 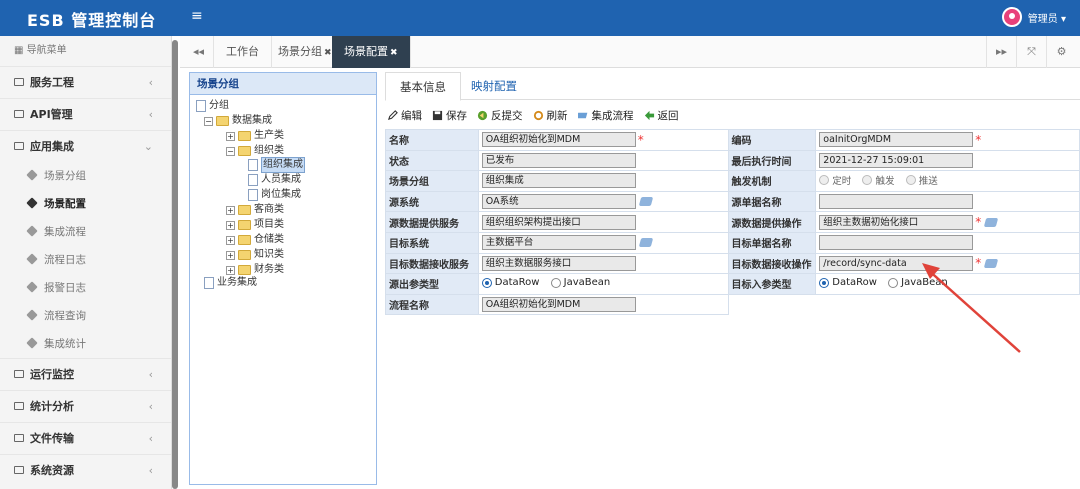 What do you see at coordinates (255, 270) in the screenshot?
I see `tree-node-finance: + 财务类` at bounding box center [255, 270].